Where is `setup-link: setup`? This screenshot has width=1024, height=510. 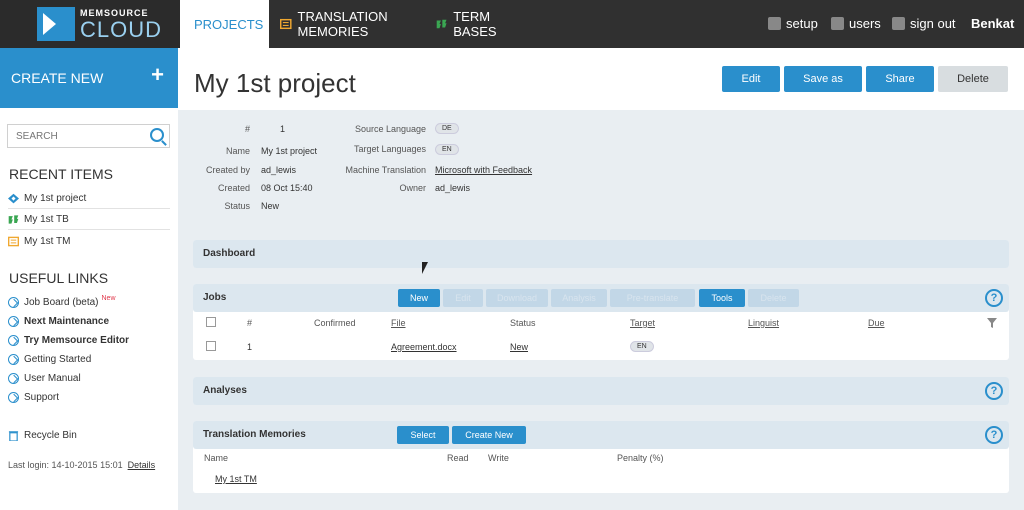 setup-link: setup is located at coordinates (793, 23).